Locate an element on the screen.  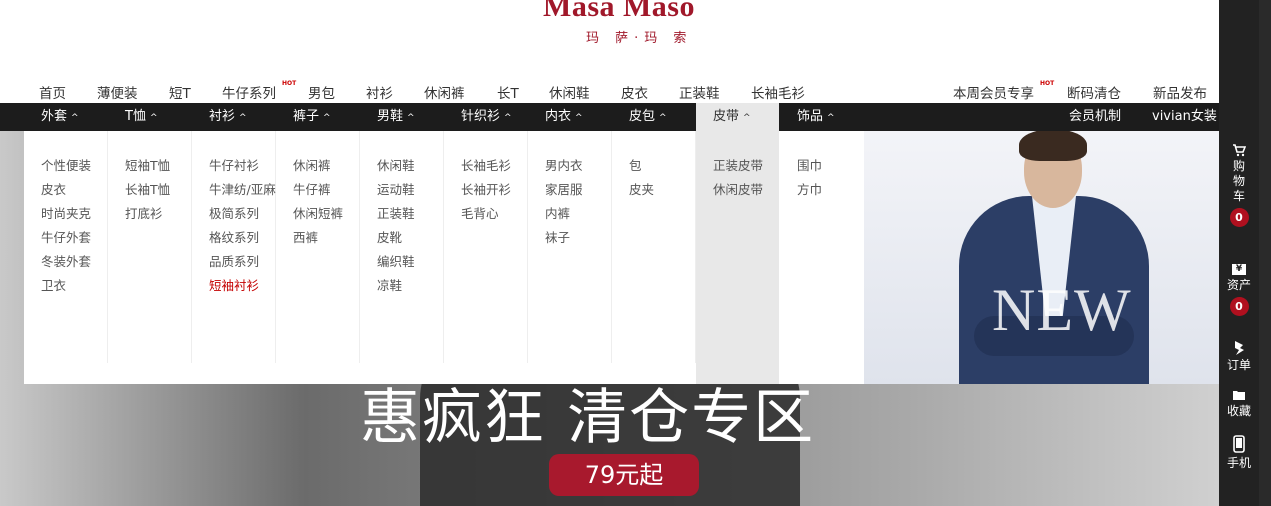
member-program-link: 会员机制 is located at coordinates (1095, 117).